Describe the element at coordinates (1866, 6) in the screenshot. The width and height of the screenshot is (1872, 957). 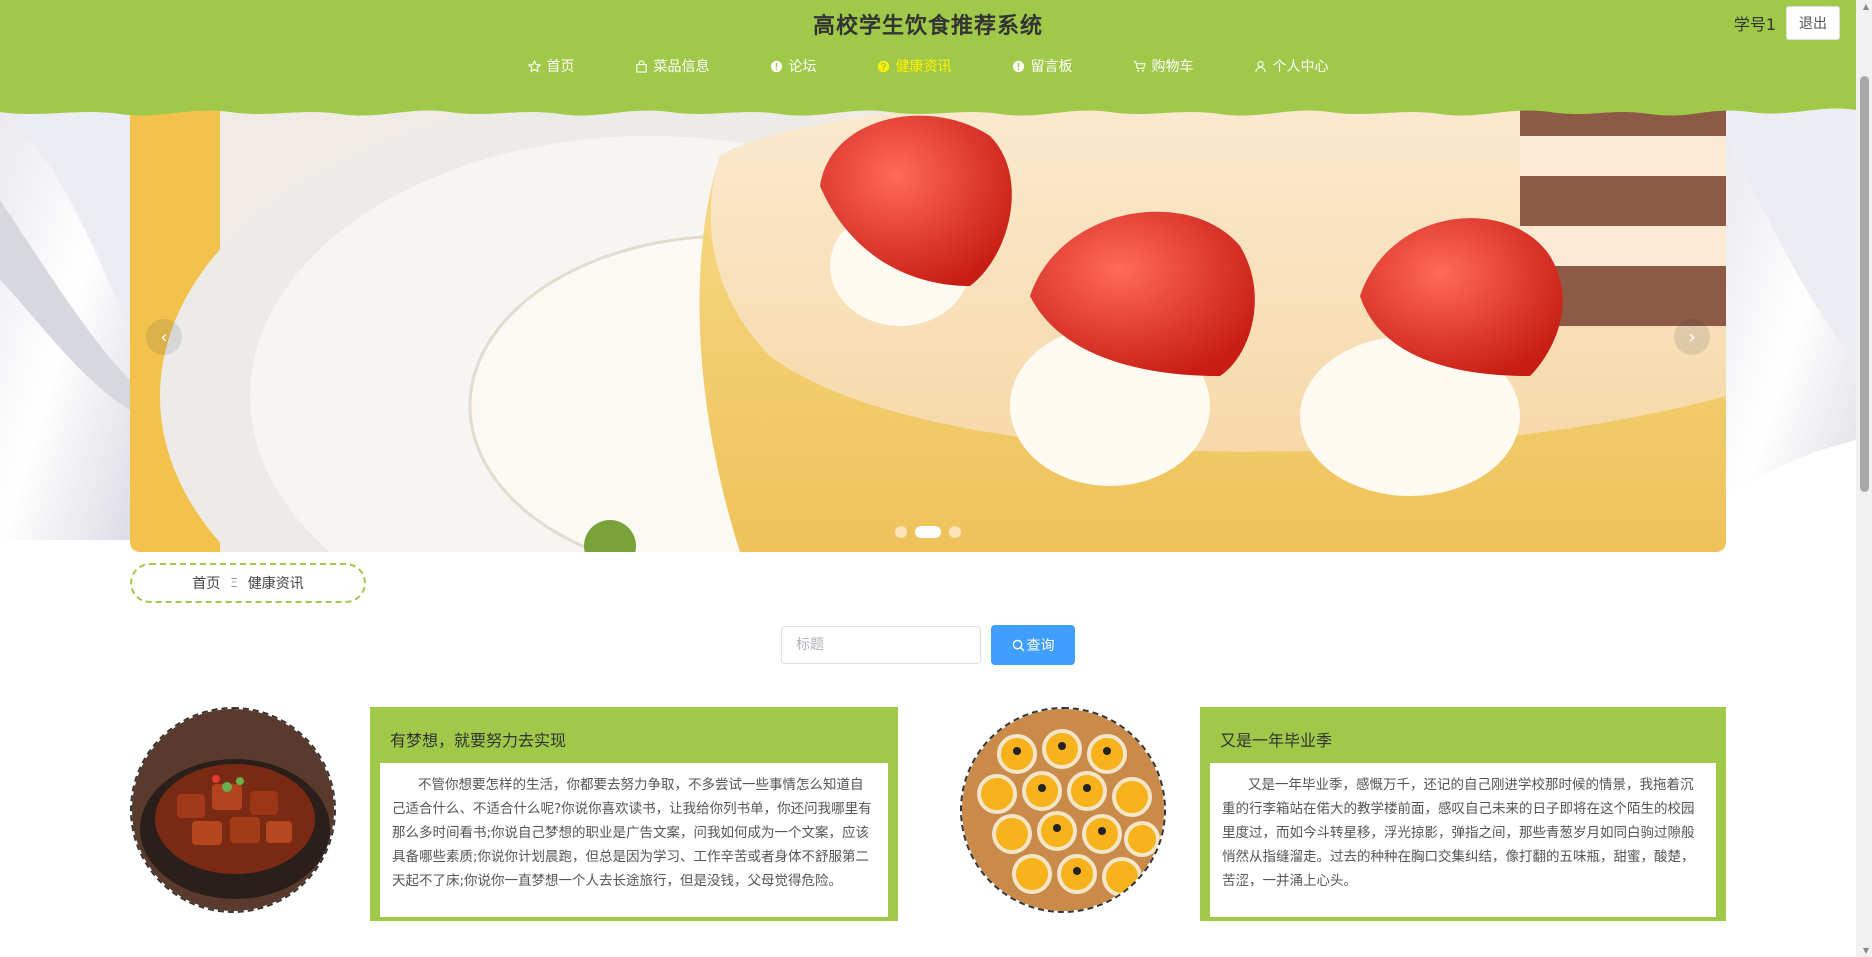
I see `scroll-up-icon: ▲` at that location.